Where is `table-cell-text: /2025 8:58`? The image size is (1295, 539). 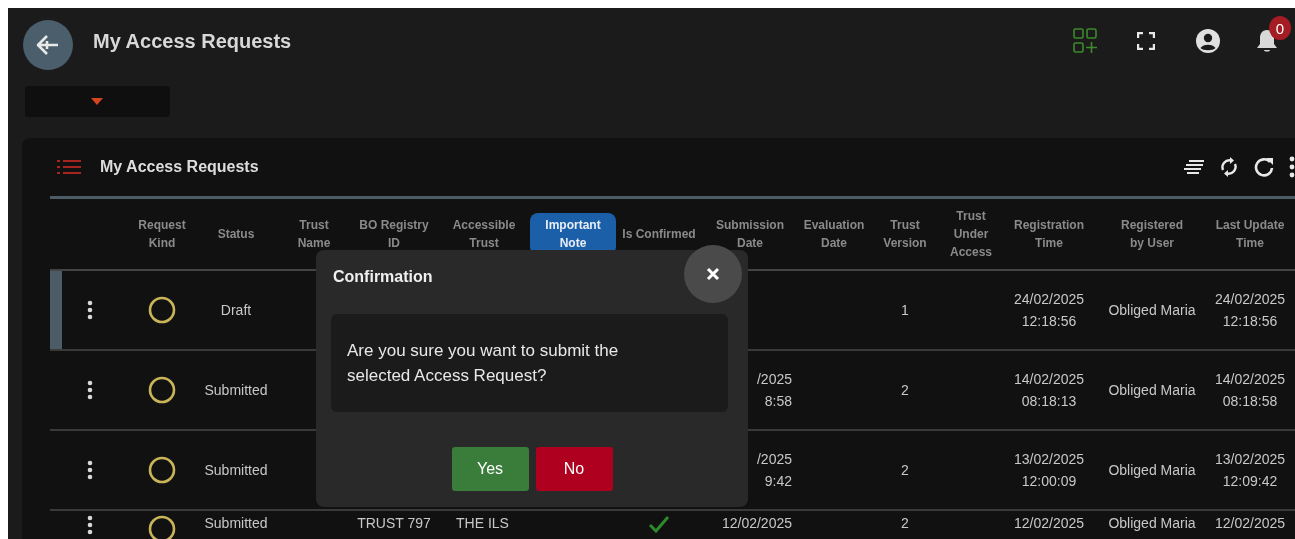
table-cell-text: /2025 8:58 is located at coordinates (774, 390).